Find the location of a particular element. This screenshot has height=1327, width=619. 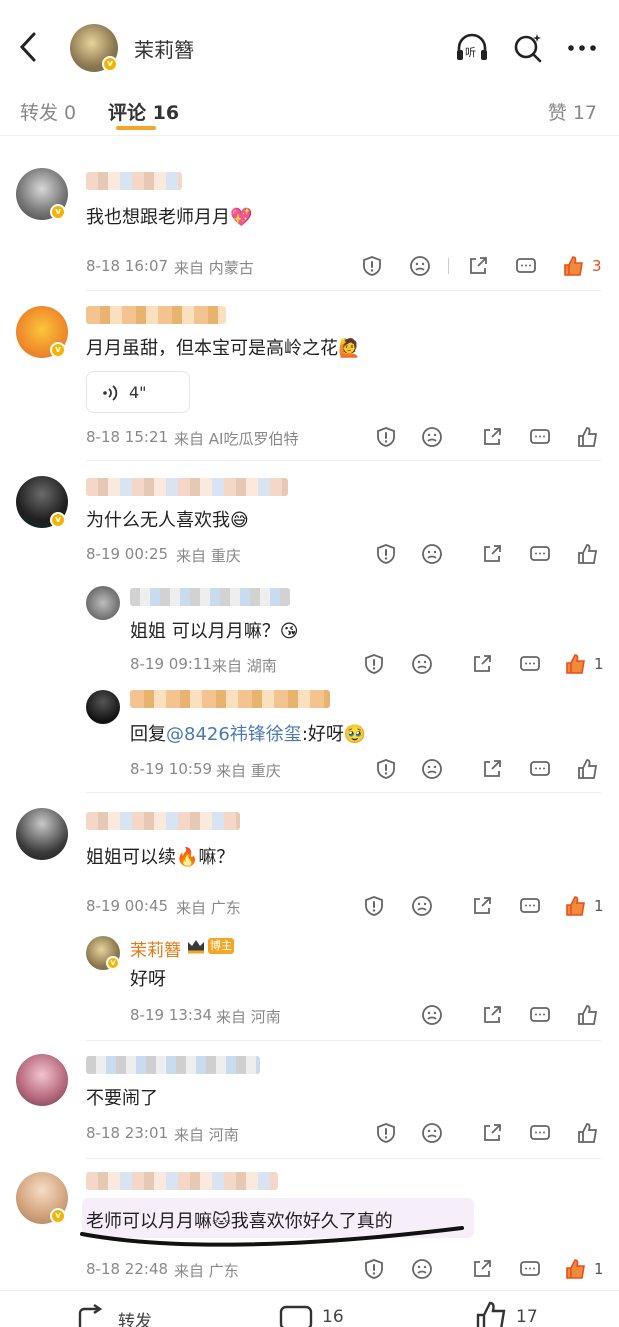

comment-text: 回复@8426祎锋徐玺:好呀🥹 is located at coordinates (248, 733).